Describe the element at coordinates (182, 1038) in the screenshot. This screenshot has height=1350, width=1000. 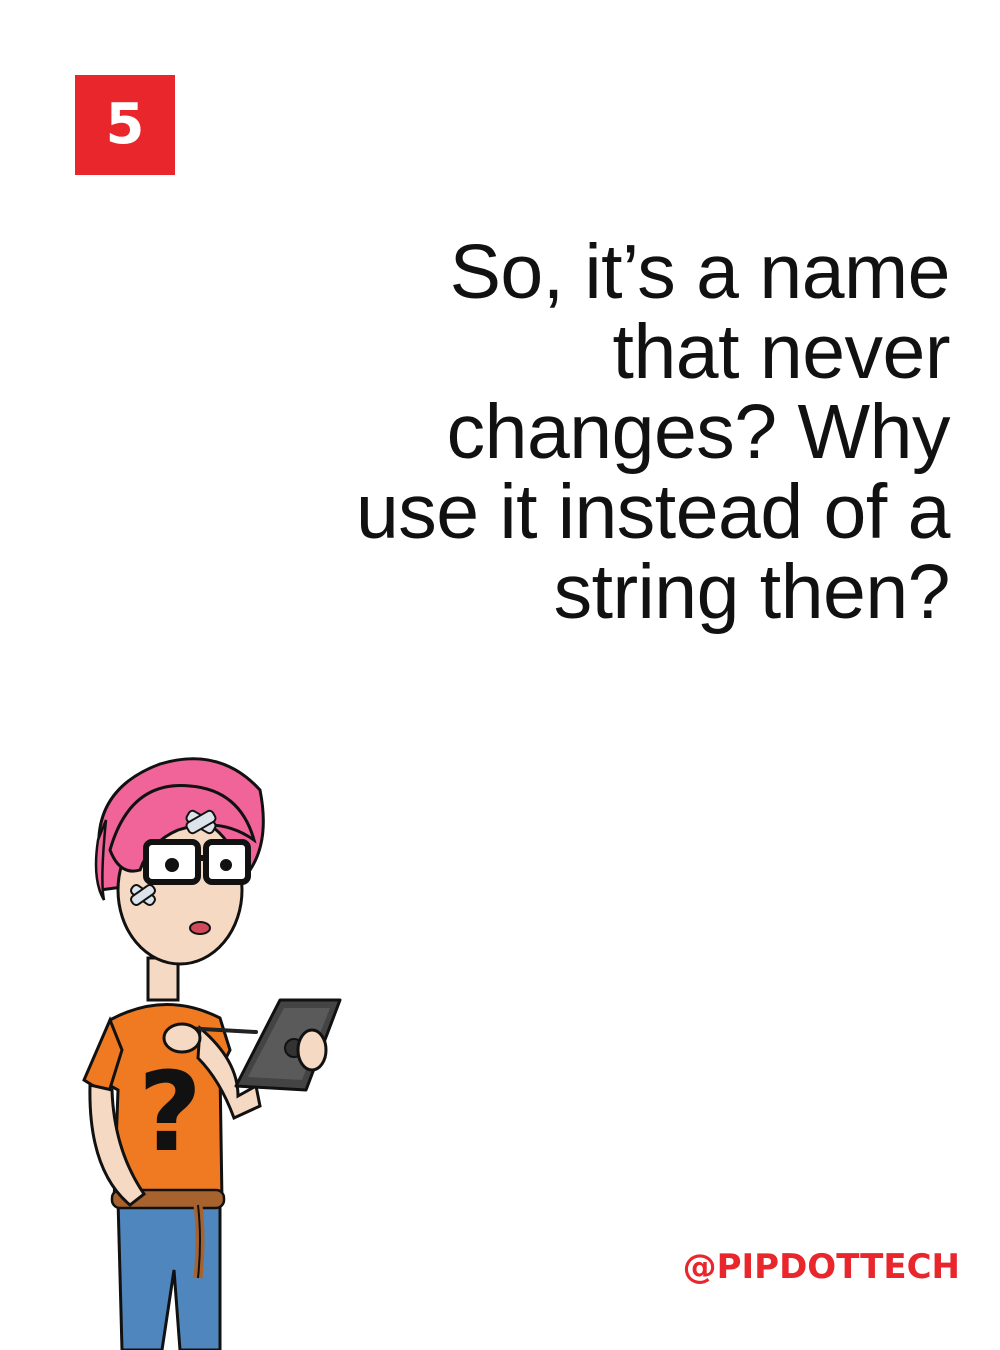
I see `right-hand` at that location.